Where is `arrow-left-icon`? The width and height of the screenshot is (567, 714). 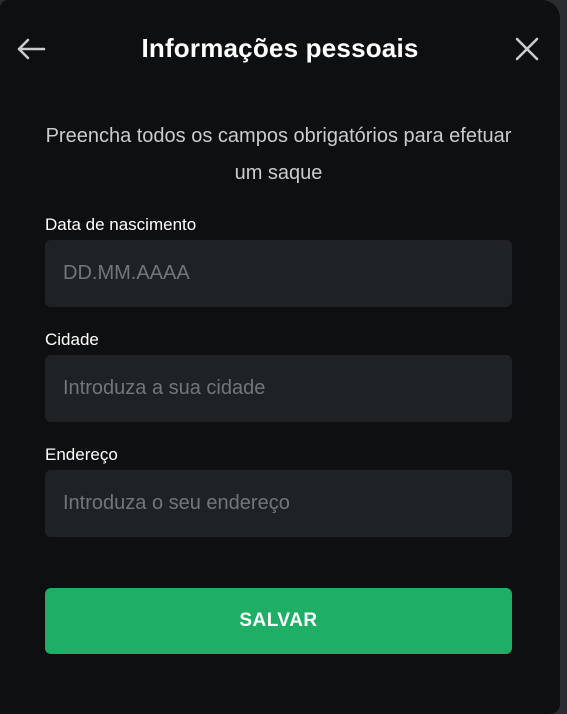
arrow-left-icon is located at coordinates (31, 49).